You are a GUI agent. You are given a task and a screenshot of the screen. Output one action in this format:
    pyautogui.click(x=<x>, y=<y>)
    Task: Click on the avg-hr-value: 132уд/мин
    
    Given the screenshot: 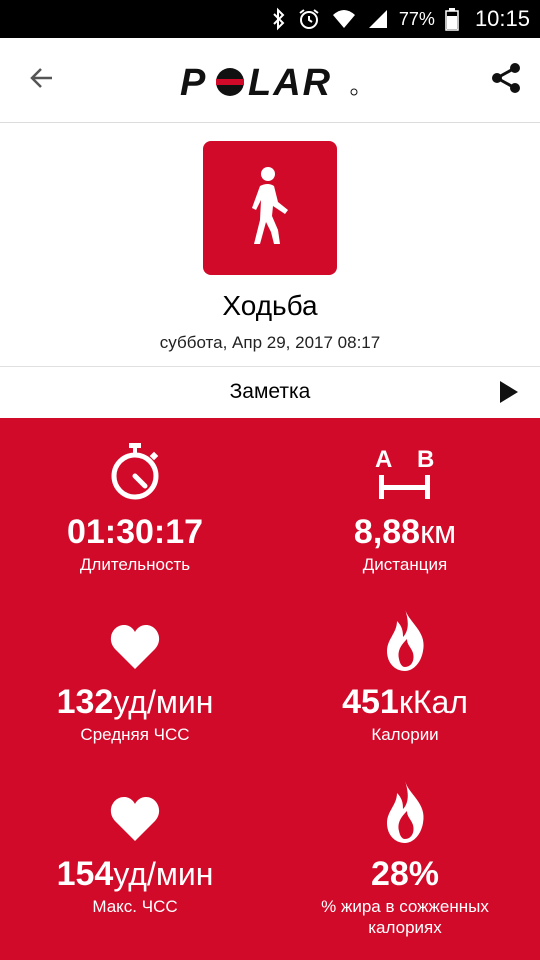 What is the action you would take?
    pyautogui.click(x=135, y=702)
    